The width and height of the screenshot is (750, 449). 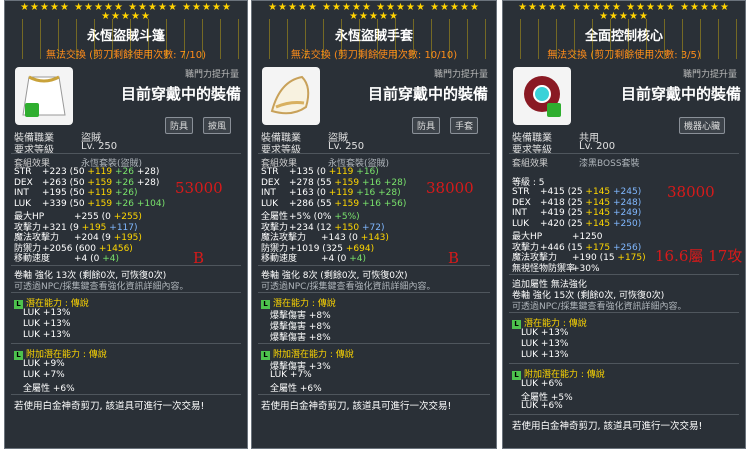 What do you see at coordinates (576, 213) in the screenshot?
I see `stat-row: INT +419 (25 +145 +249)` at bounding box center [576, 213].